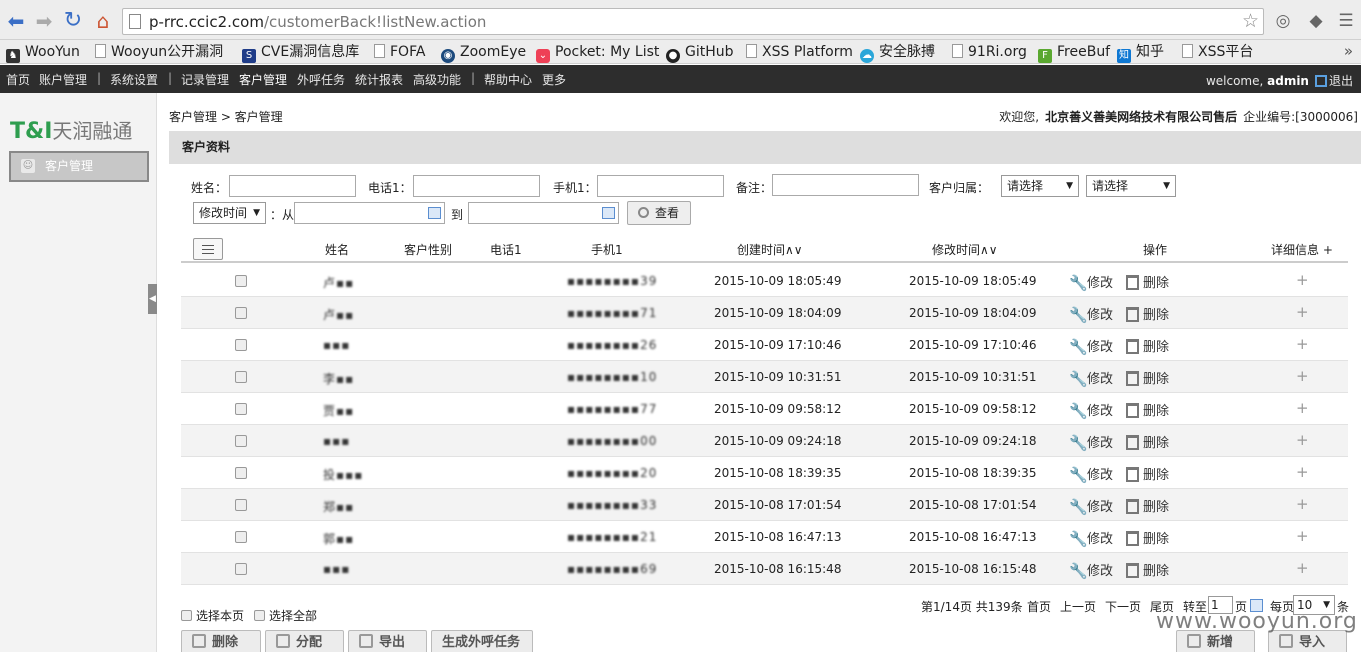 Image resolution: width=1361 pixels, height=652 pixels. Describe the element at coordinates (508, 79) in the screenshot. I see `nav-help: 帮助中心` at that location.